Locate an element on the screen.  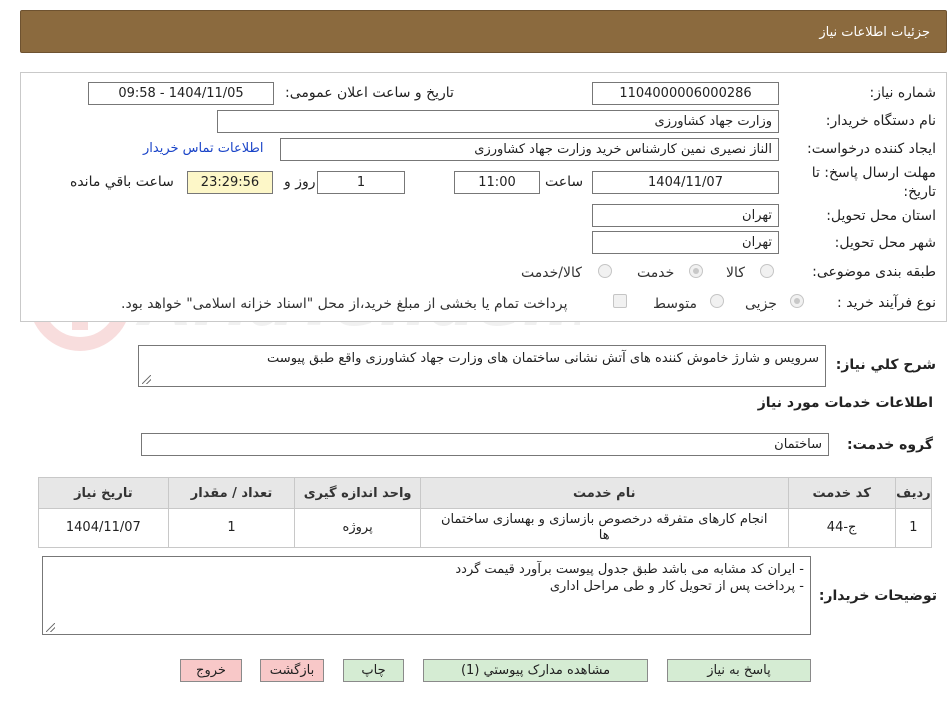
buyer-org-label: نام دستگاه خریدار: is located at coordinates (880, 121).